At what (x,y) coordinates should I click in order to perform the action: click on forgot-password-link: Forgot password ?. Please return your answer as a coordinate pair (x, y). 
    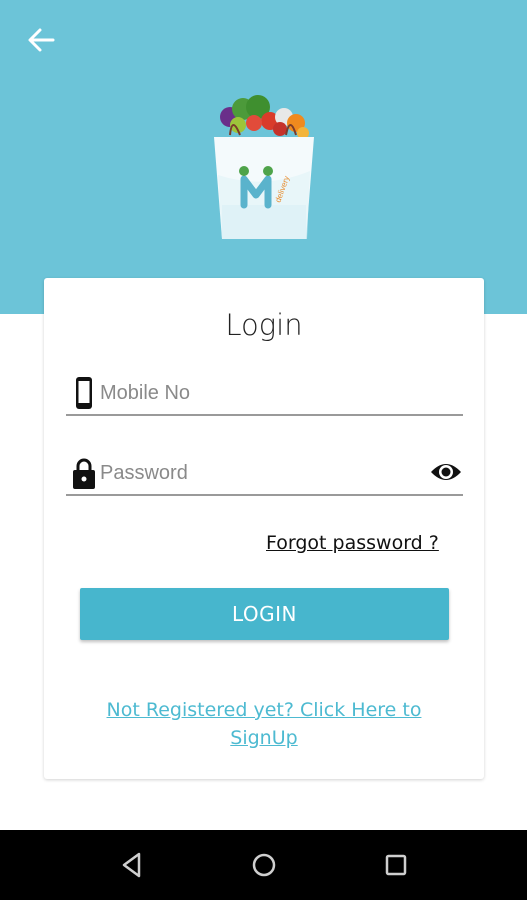
    Looking at the image, I should click on (352, 543).